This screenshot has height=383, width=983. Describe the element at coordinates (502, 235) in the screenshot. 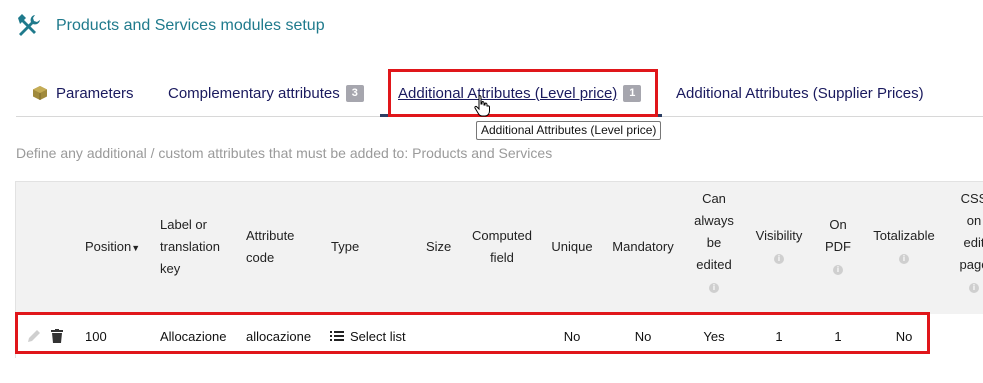

I see `header-line: Computed` at that location.